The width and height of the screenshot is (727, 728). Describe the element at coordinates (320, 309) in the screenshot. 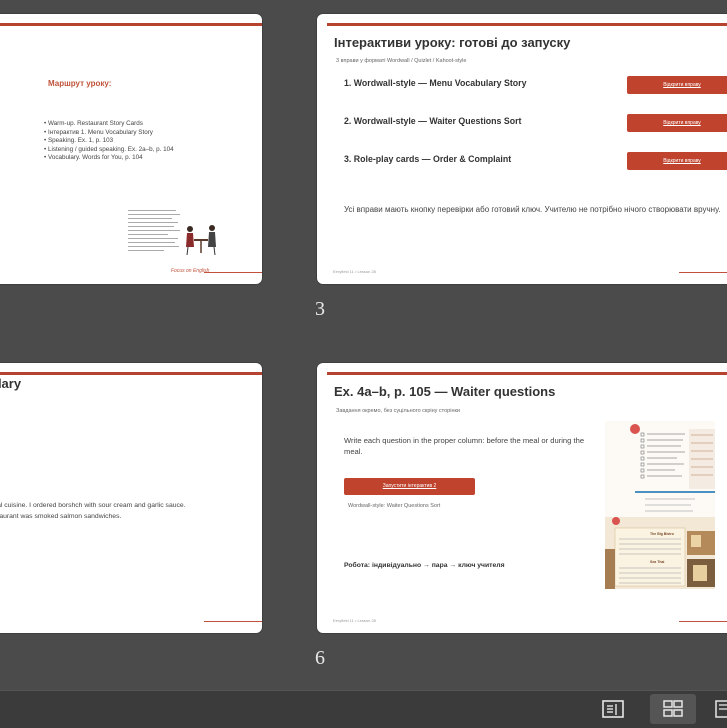

I see `slide-number-3: 3` at that location.